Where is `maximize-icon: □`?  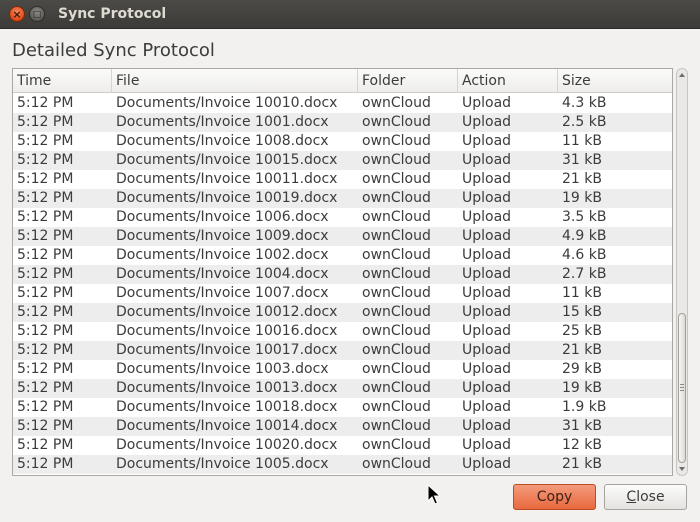 maximize-icon: □ is located at coordinates (37, 15).